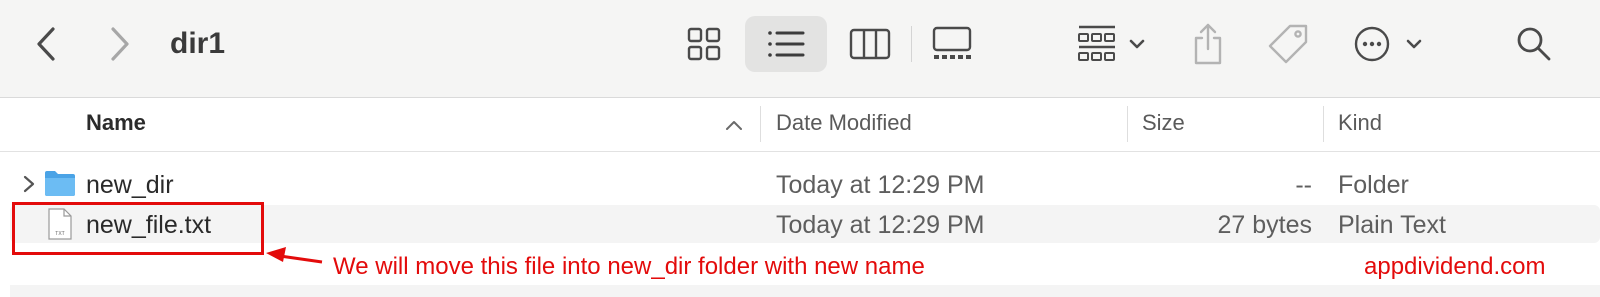 The width and height of the screenshot is (1600, 297). I want to click on forward-icon, so click(120, 44).